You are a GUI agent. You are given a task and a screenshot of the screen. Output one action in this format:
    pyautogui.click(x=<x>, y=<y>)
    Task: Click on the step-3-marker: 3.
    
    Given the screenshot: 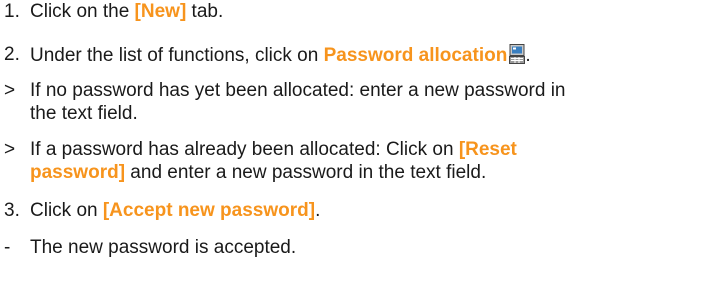 What is the action you would take?
    pyautogui.click(x=12, y=210)
    